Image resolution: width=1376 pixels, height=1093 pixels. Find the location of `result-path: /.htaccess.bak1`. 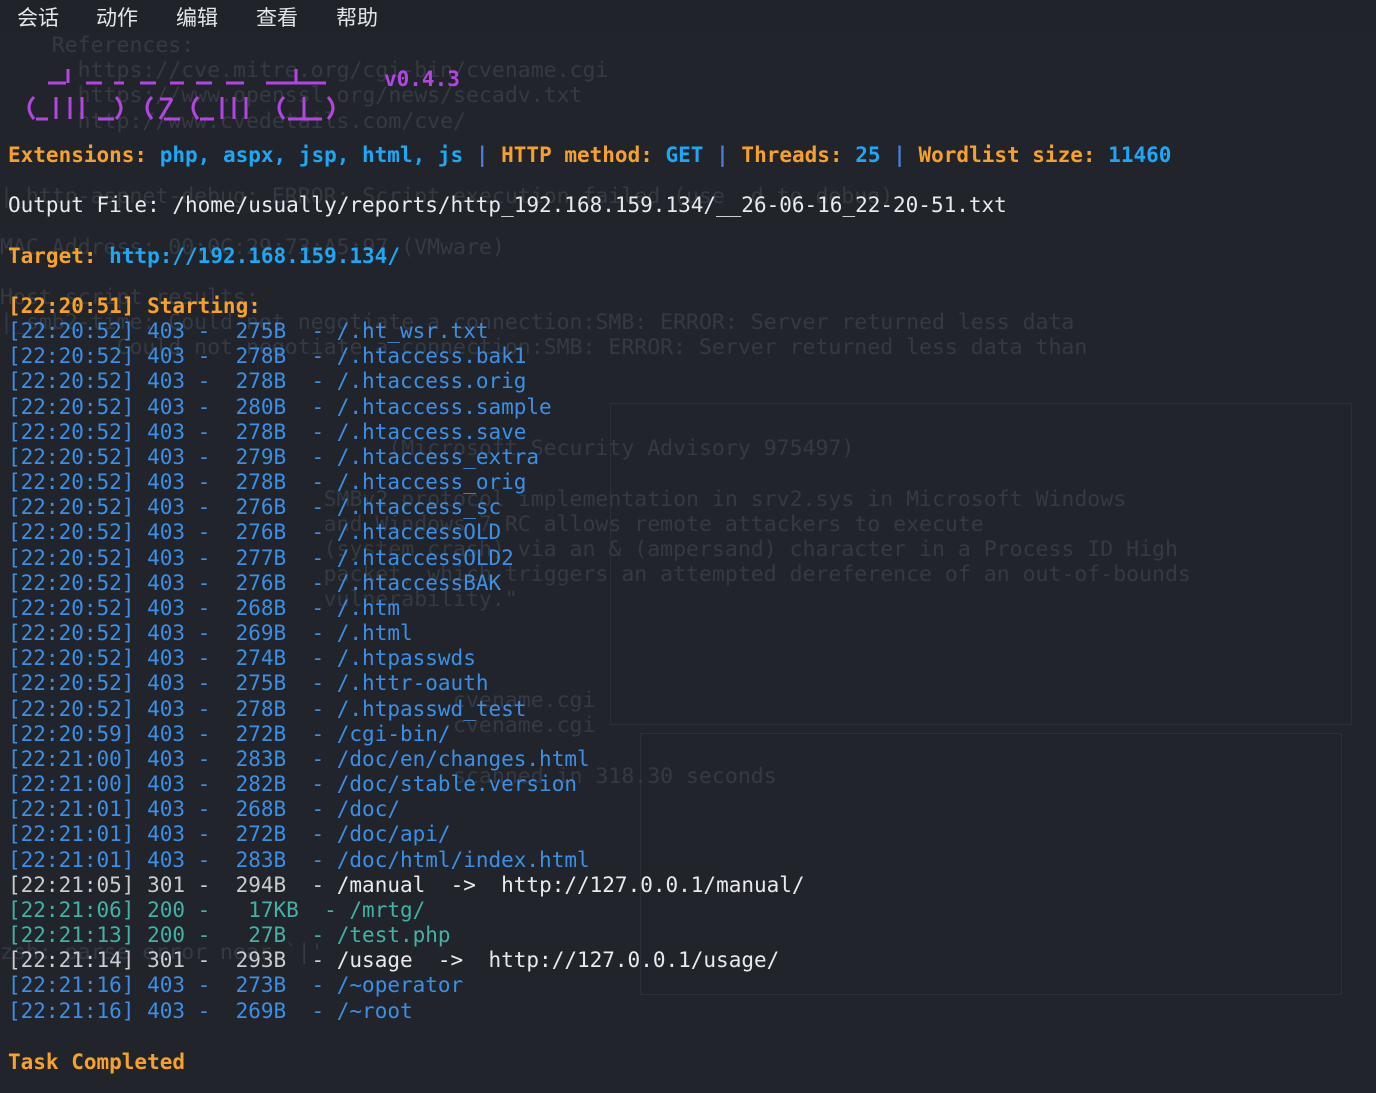

result-path: /.htaccess.bak1 is located at coordinates (431, 356).